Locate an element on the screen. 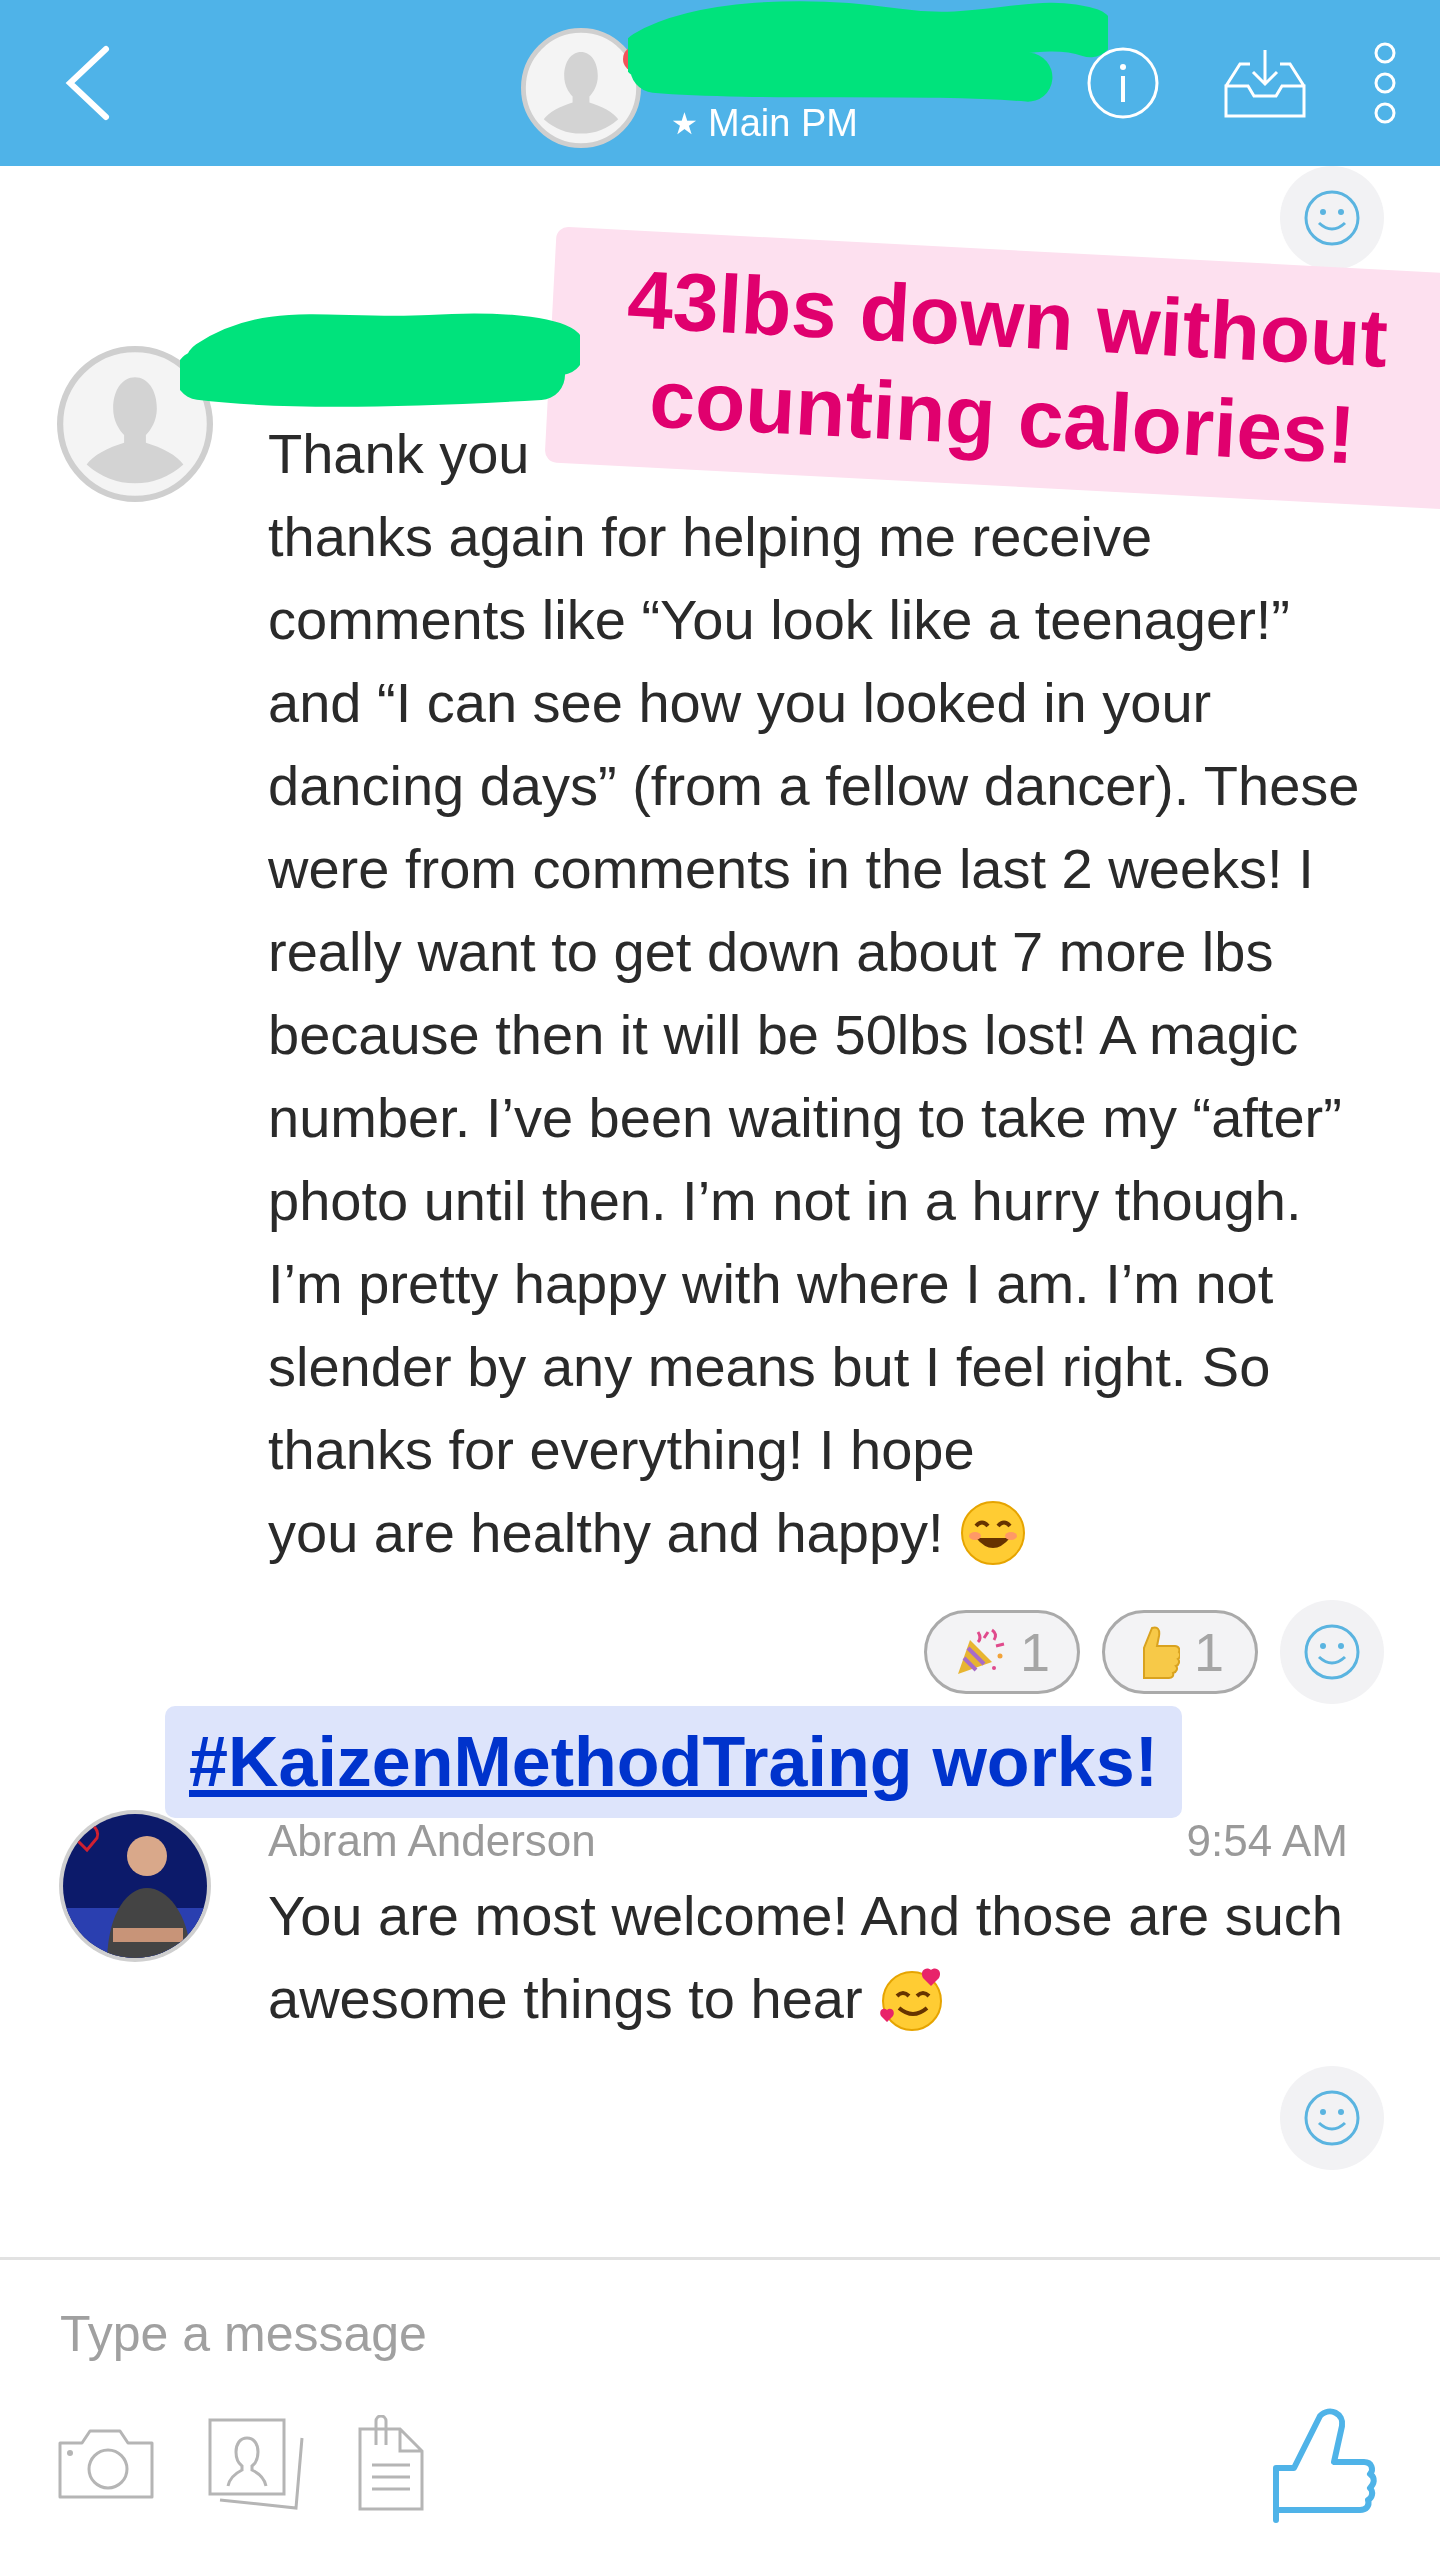 Image resolution: width=1440 pixels, height=2560 pixels. star-glyph: ★ is located at coordinates (684, 123).